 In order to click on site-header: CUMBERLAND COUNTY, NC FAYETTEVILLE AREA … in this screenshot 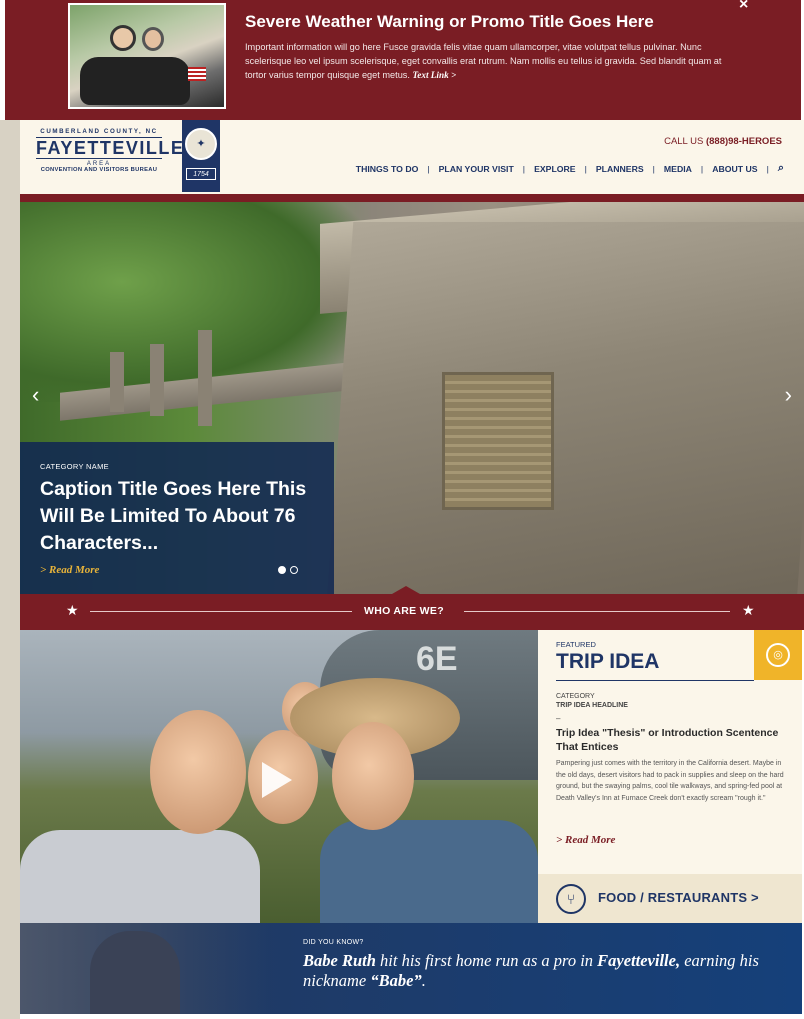, I will do `click(412, 157)`.